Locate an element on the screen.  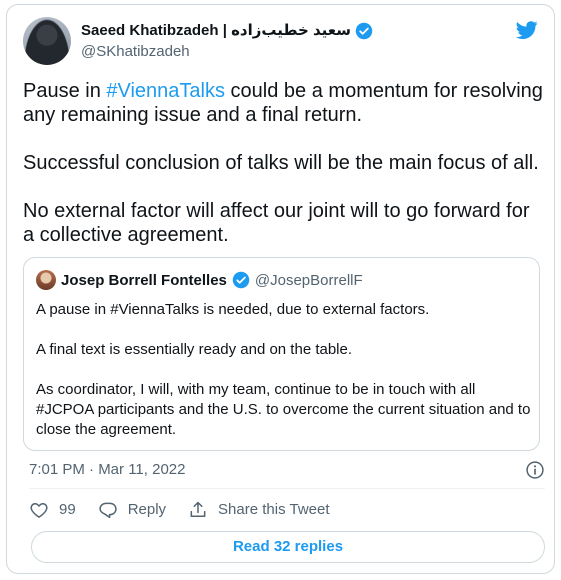
timestamp: 7:01 PM · Mar 11, 2022 is located at coordinates (107, 469).